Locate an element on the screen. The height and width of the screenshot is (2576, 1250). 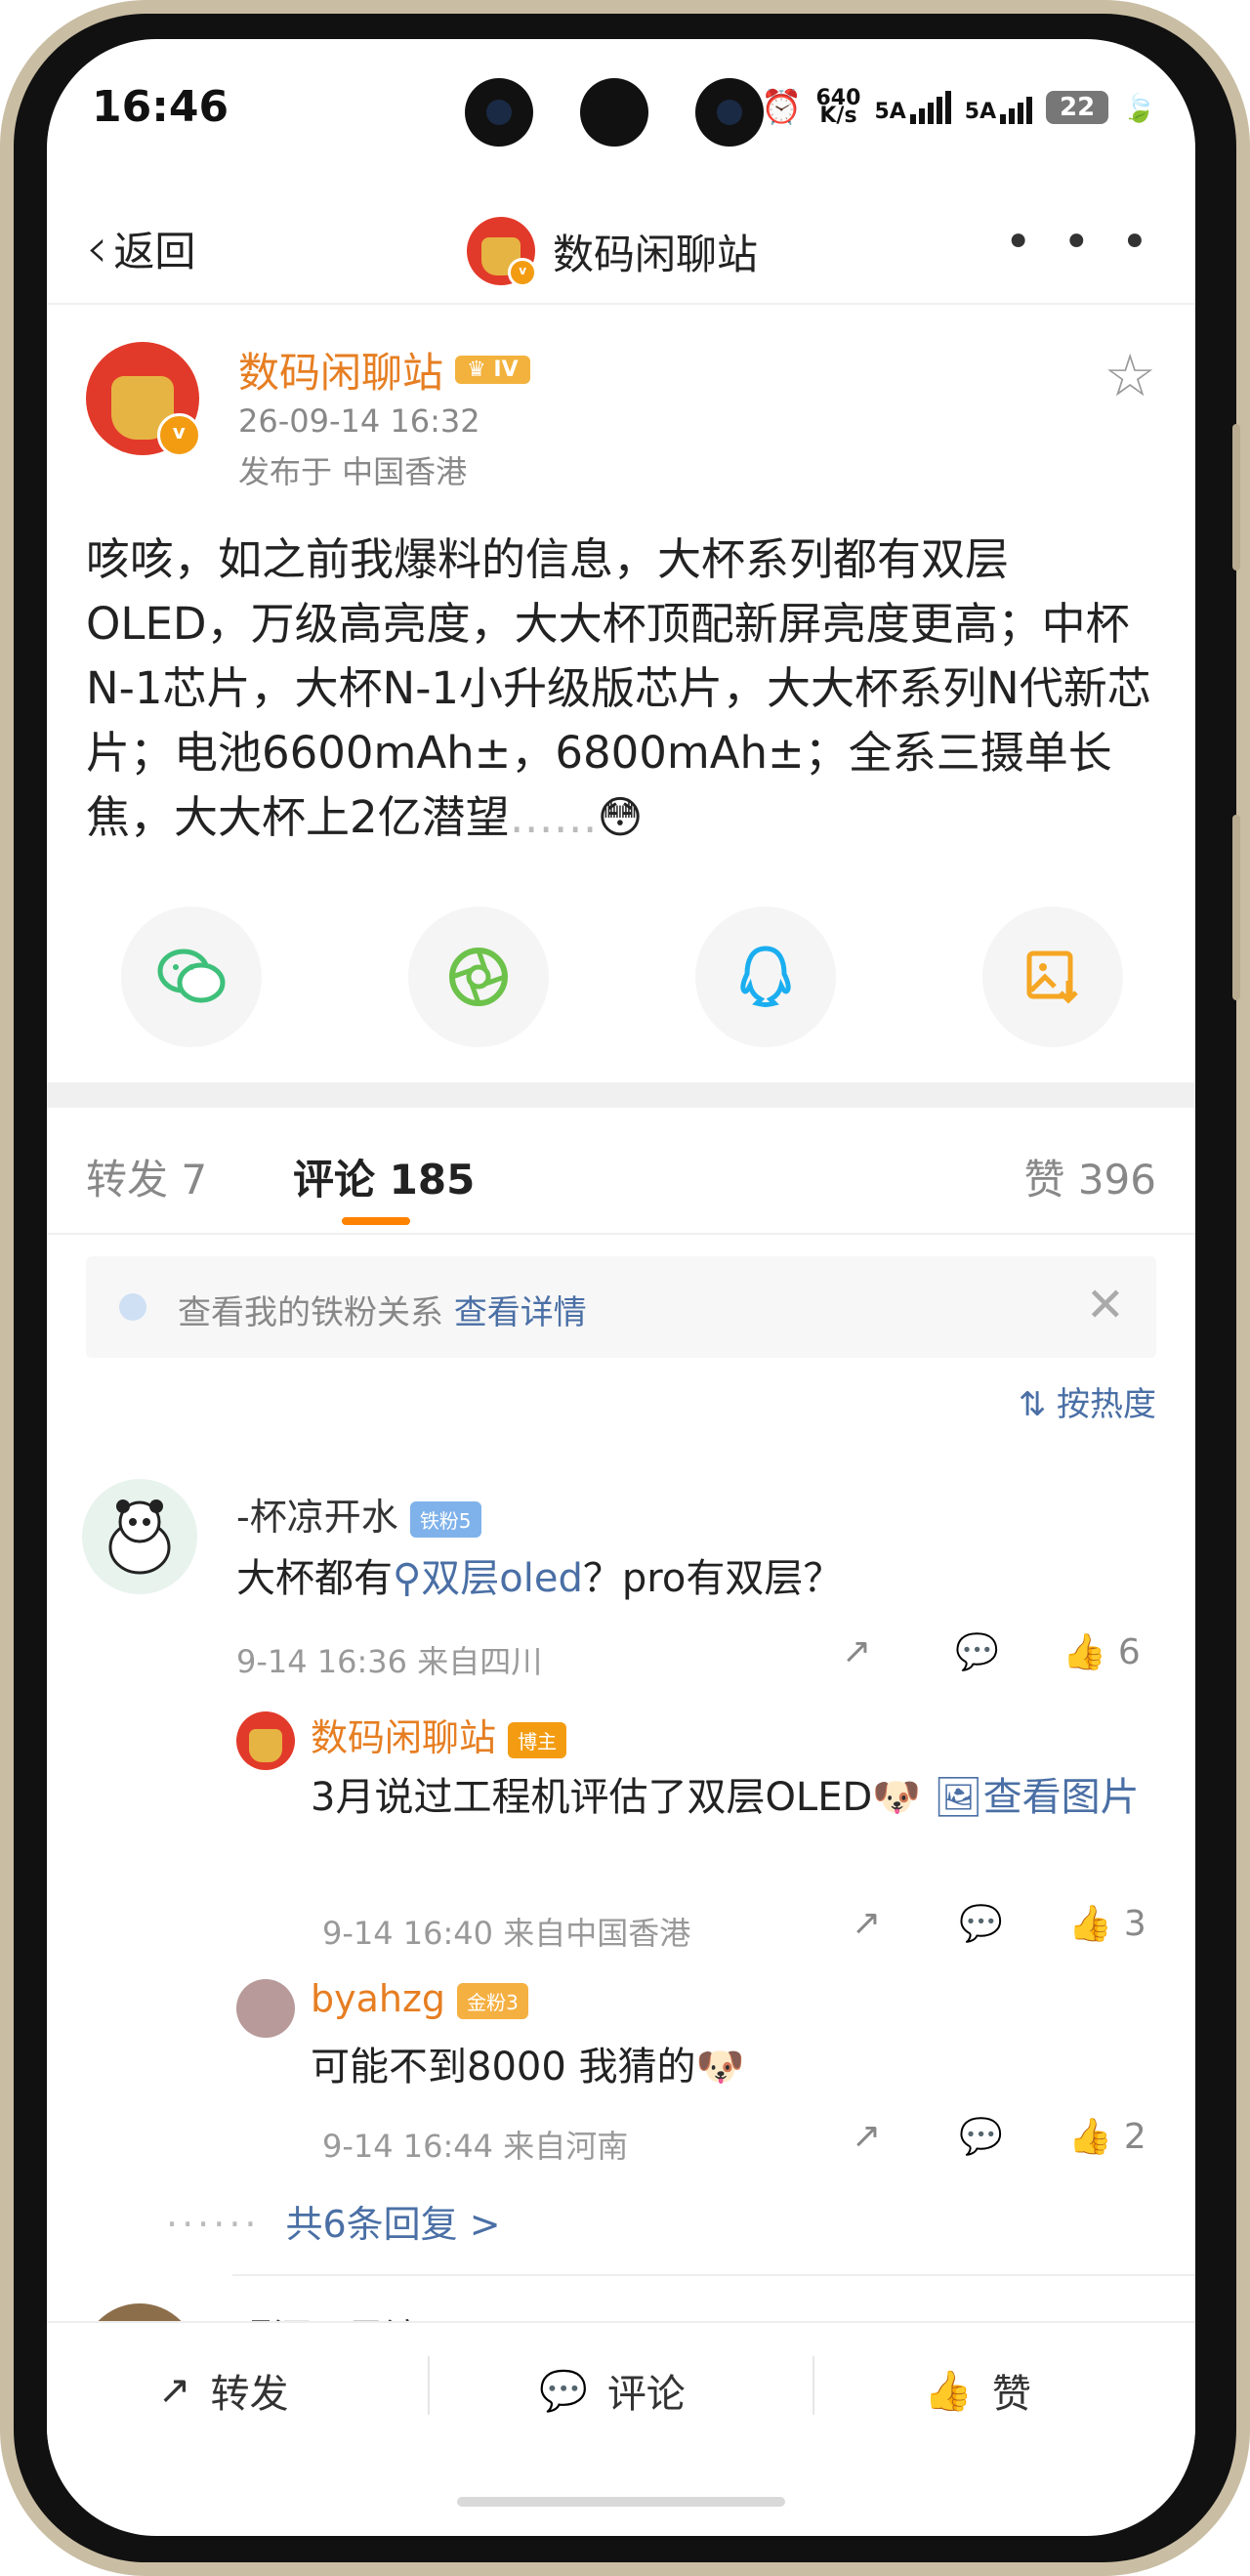
share-row is located at coordinates (621, 980).